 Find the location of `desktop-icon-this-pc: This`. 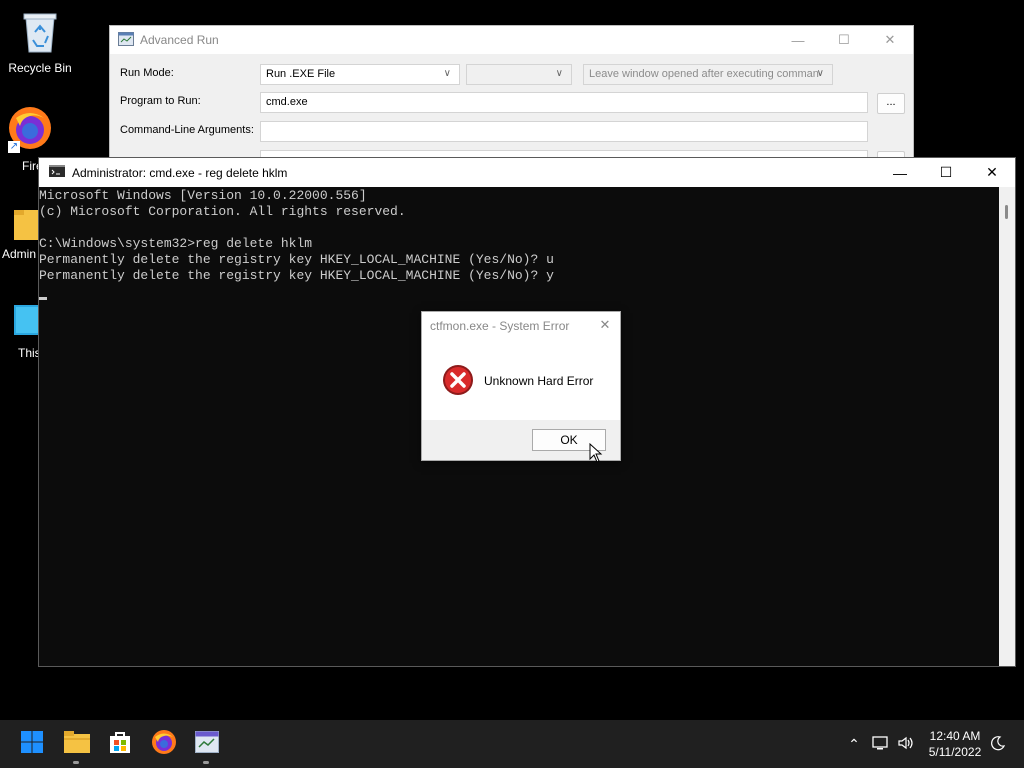

desktop-icon-this-pc: This is located at coordinates (20, 332).